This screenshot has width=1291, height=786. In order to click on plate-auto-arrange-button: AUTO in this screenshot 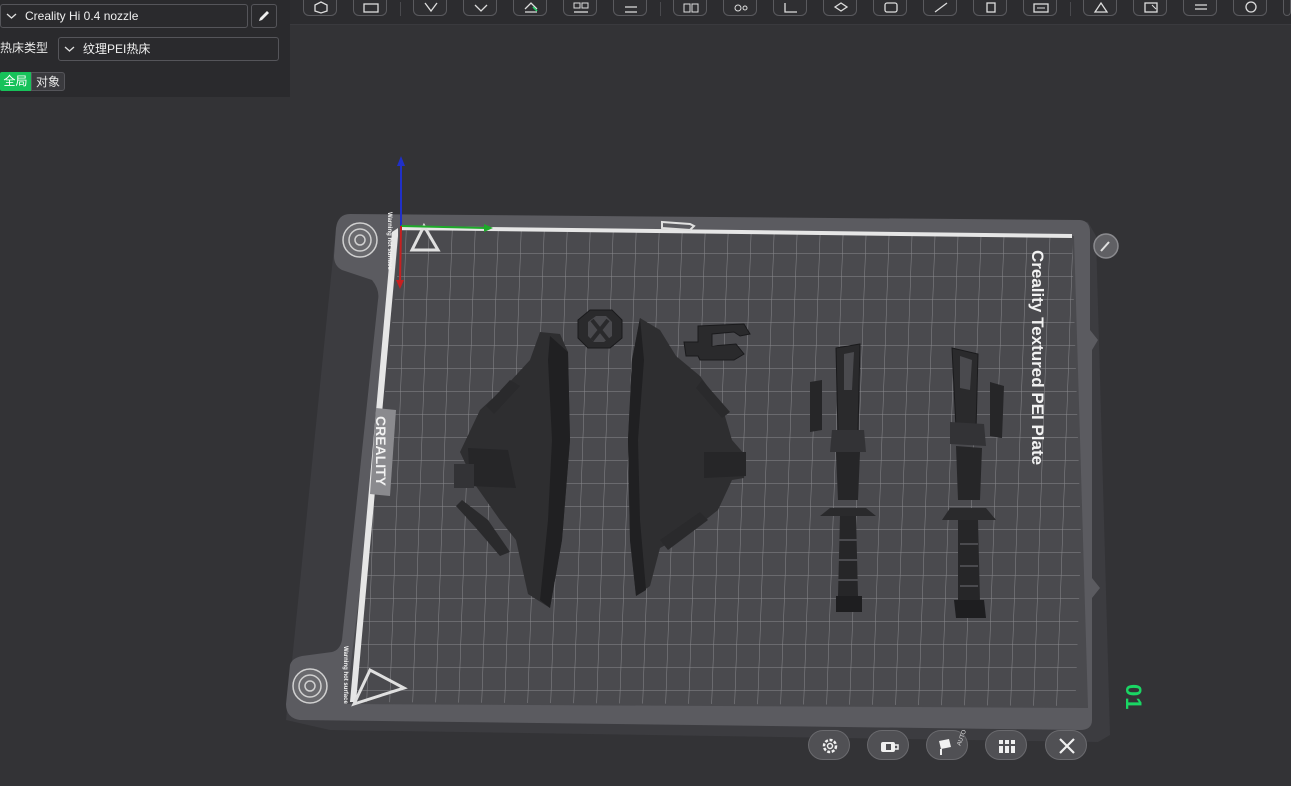, I will do `click(947, 744)`.